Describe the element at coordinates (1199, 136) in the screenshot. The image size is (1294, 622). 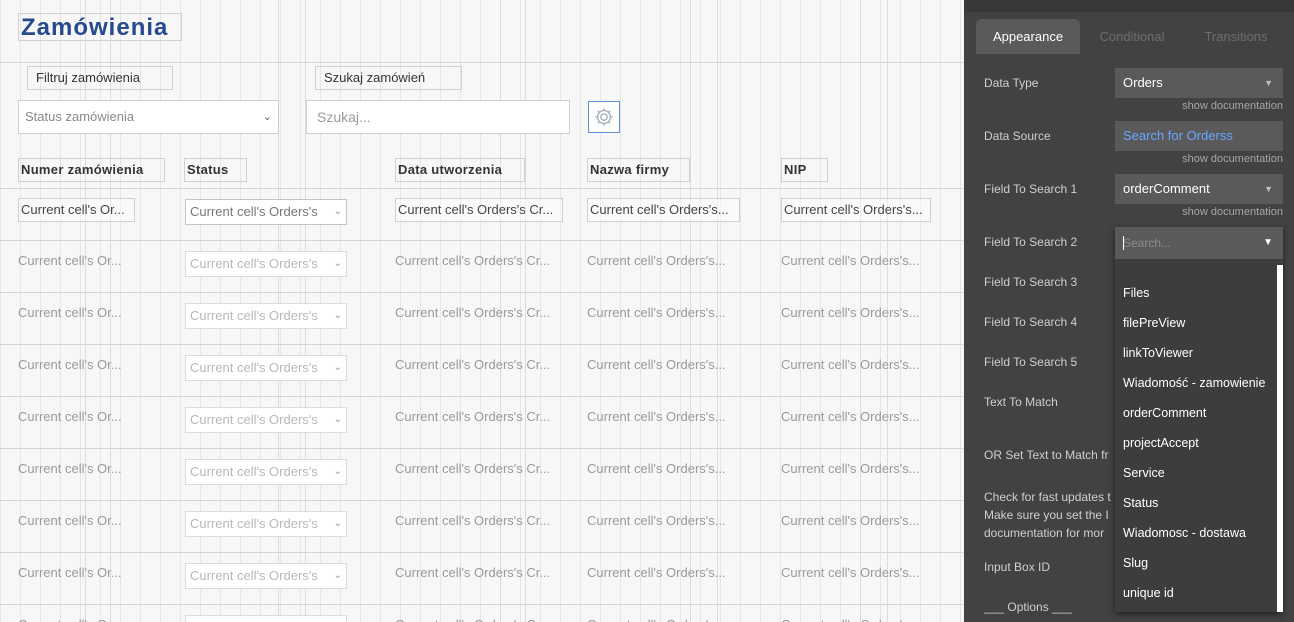
I see `data-source-field: Search for Orderss` at that location.